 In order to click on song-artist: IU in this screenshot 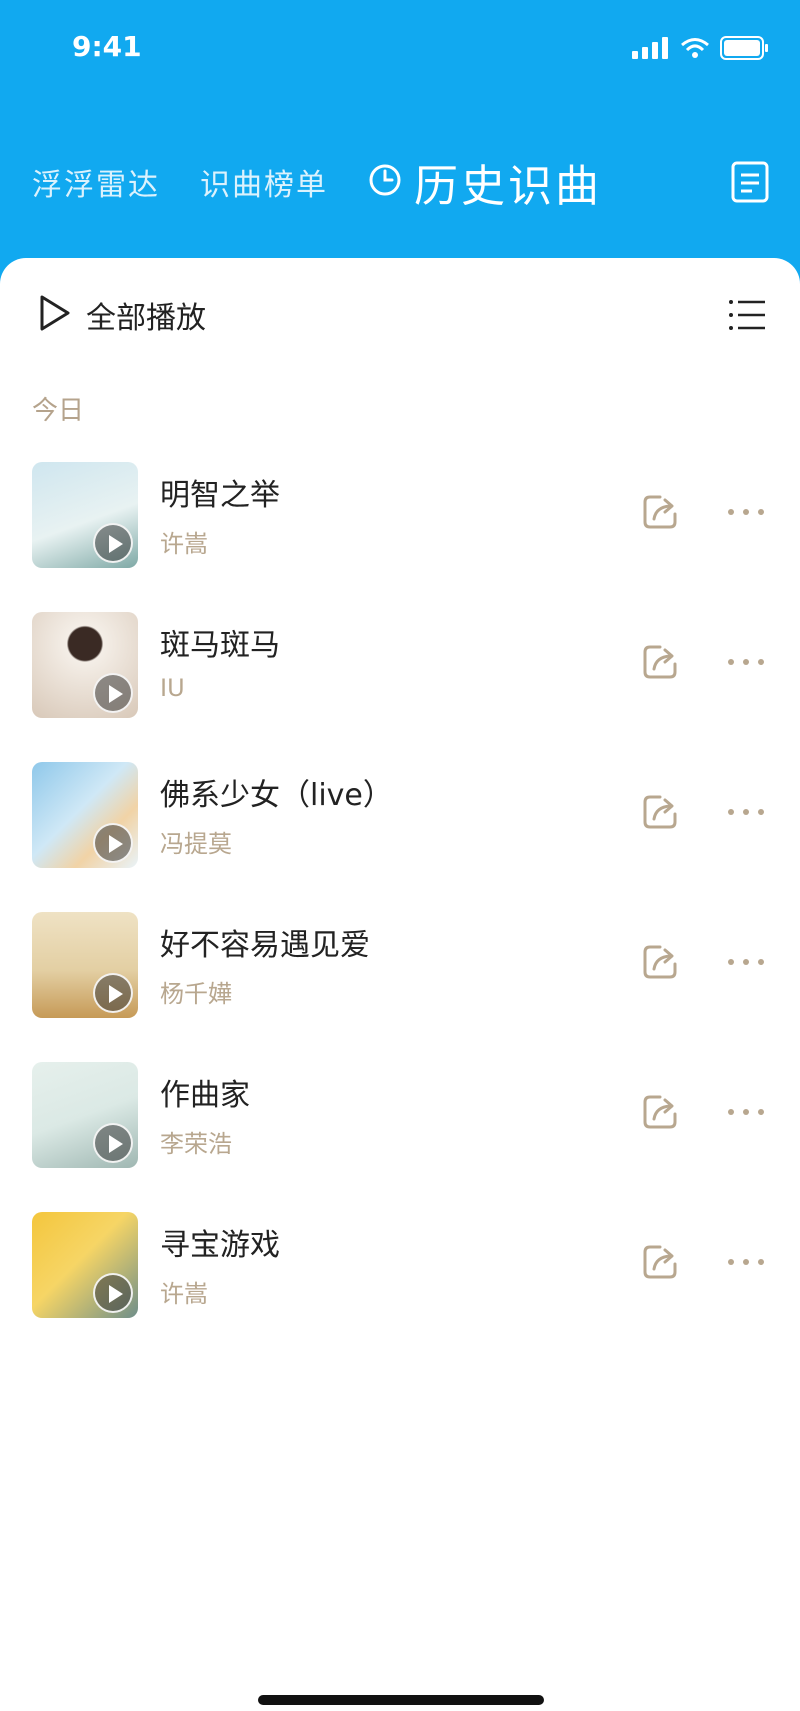, I will do `click(172, 688)`.